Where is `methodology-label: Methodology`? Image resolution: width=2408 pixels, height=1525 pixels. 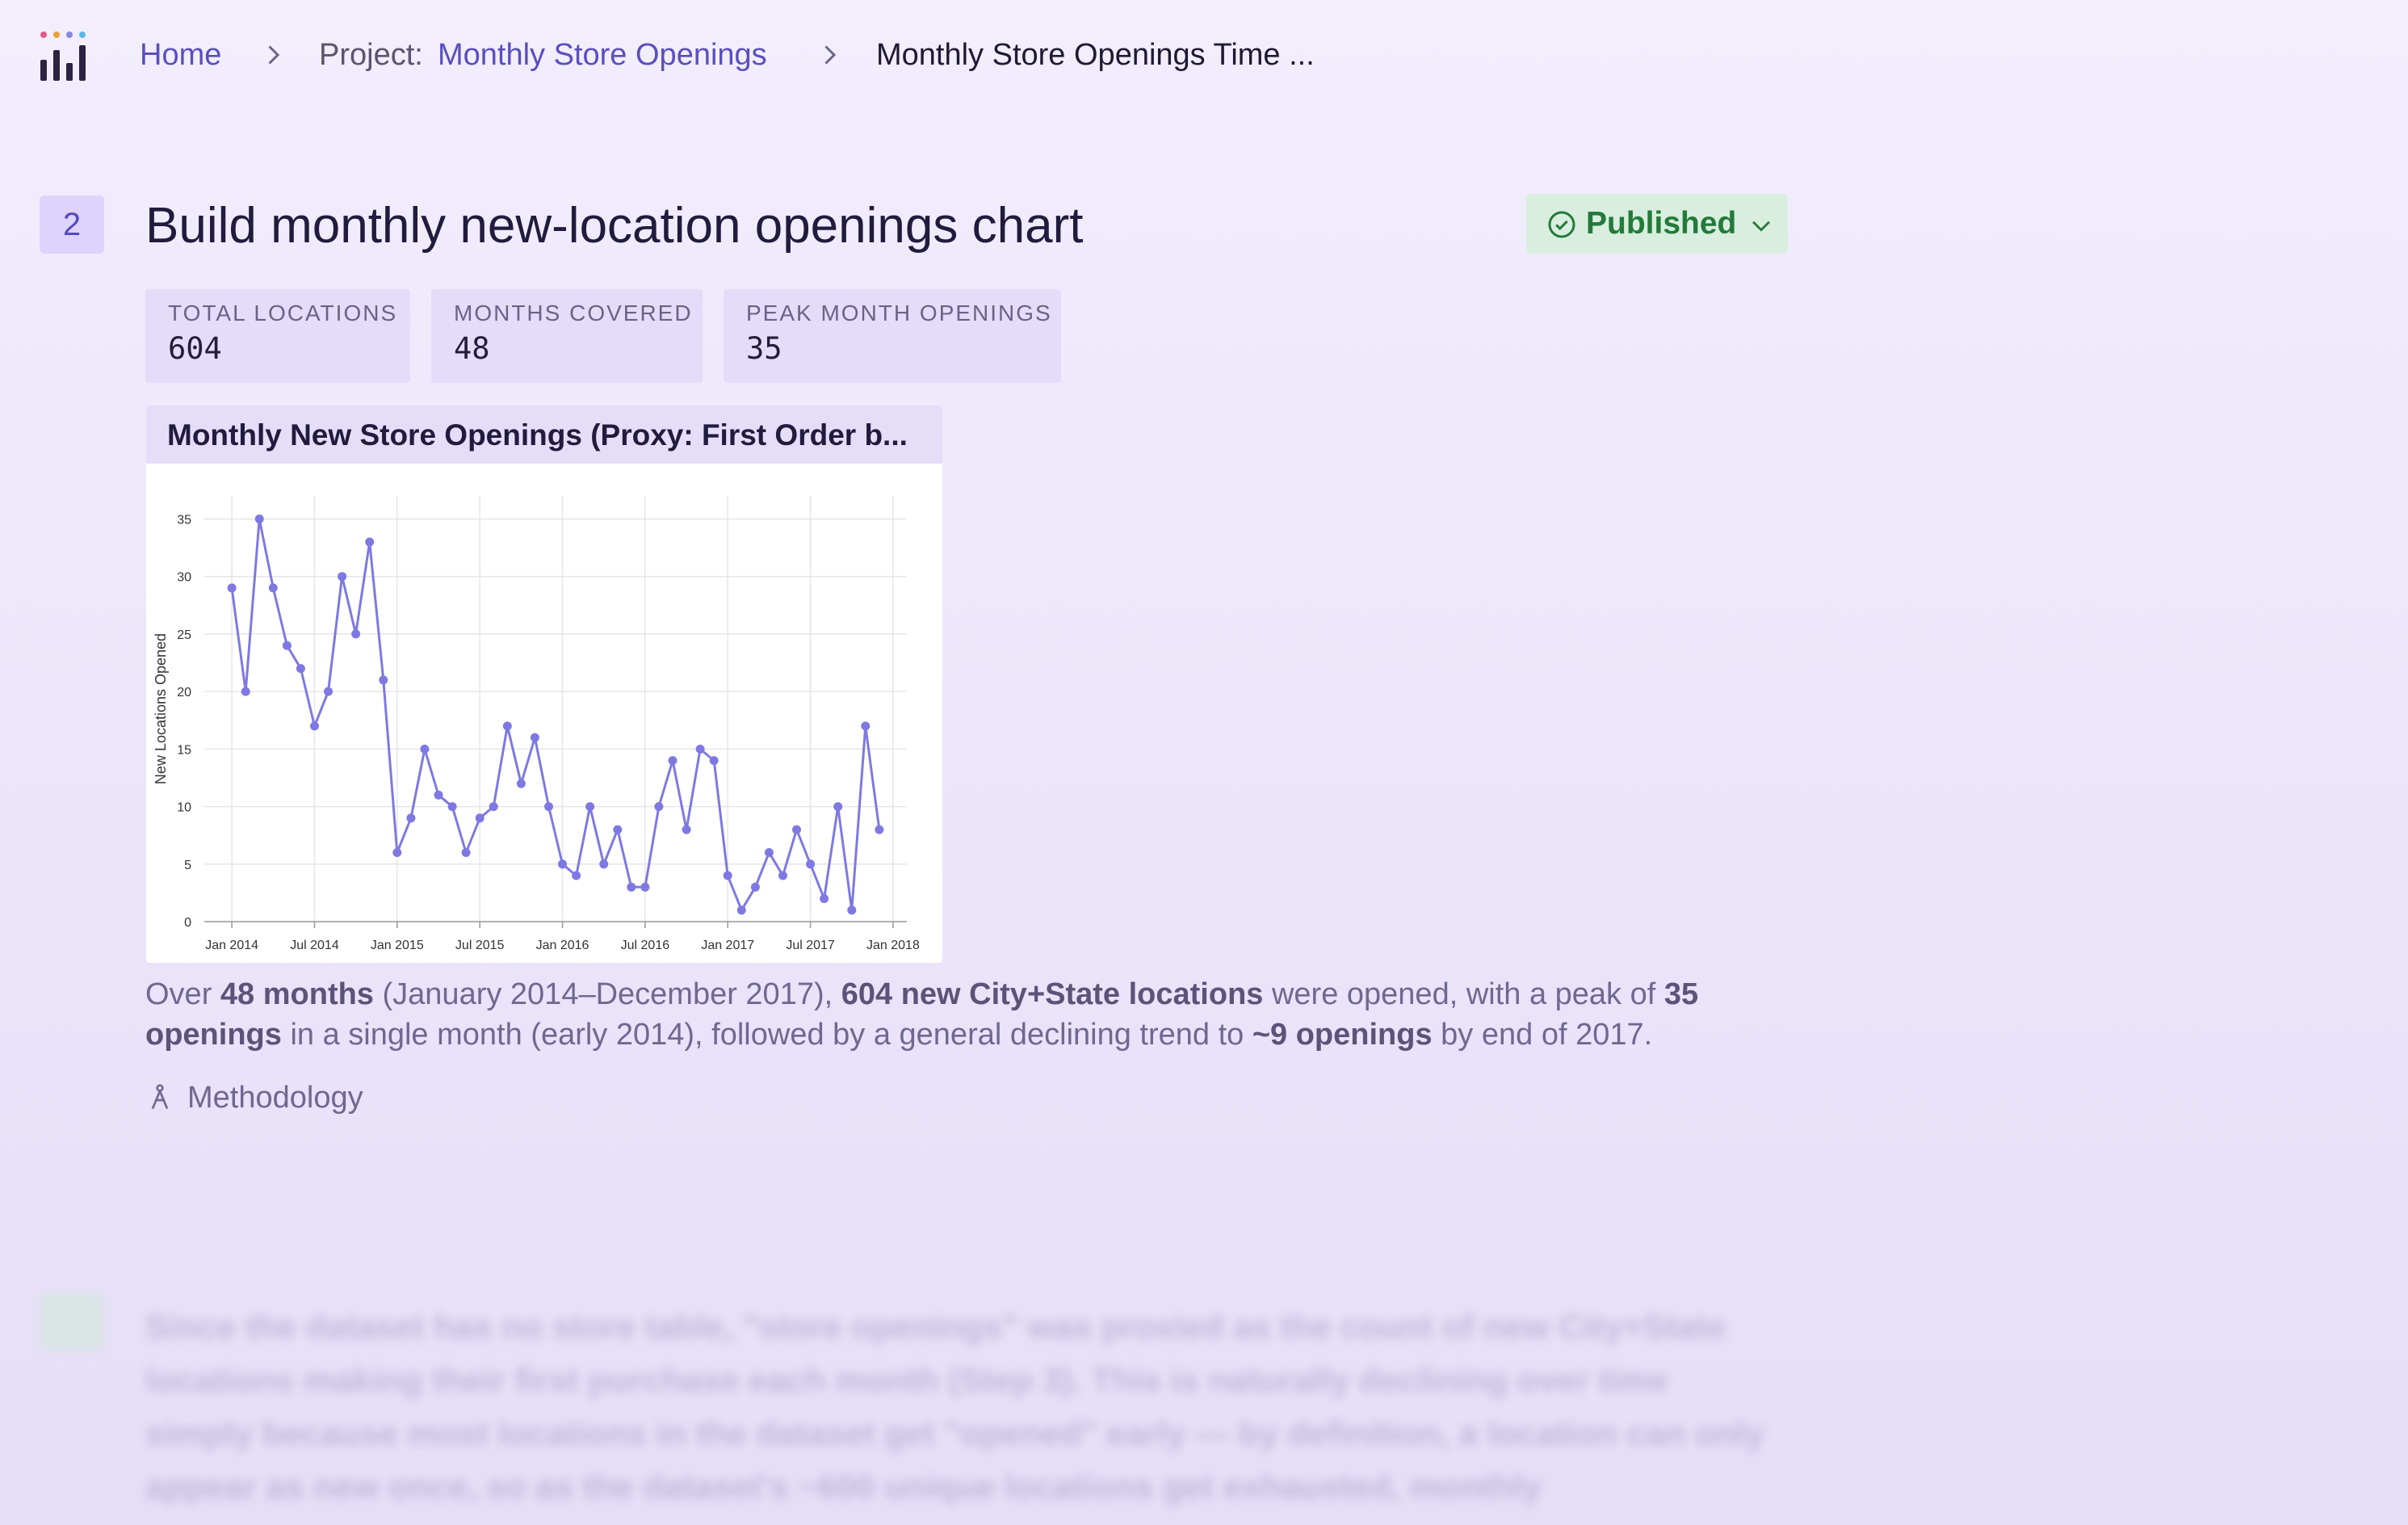
methodology-label: Methodology is located at coordinates (275, 1098).